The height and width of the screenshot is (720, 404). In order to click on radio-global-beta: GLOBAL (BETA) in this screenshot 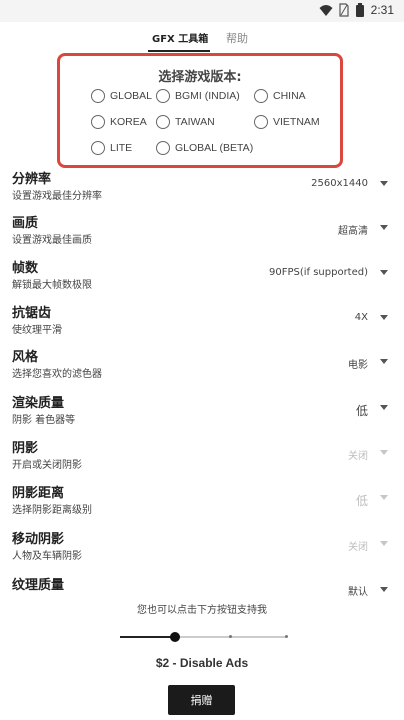, I will do `click(204, 148)`.